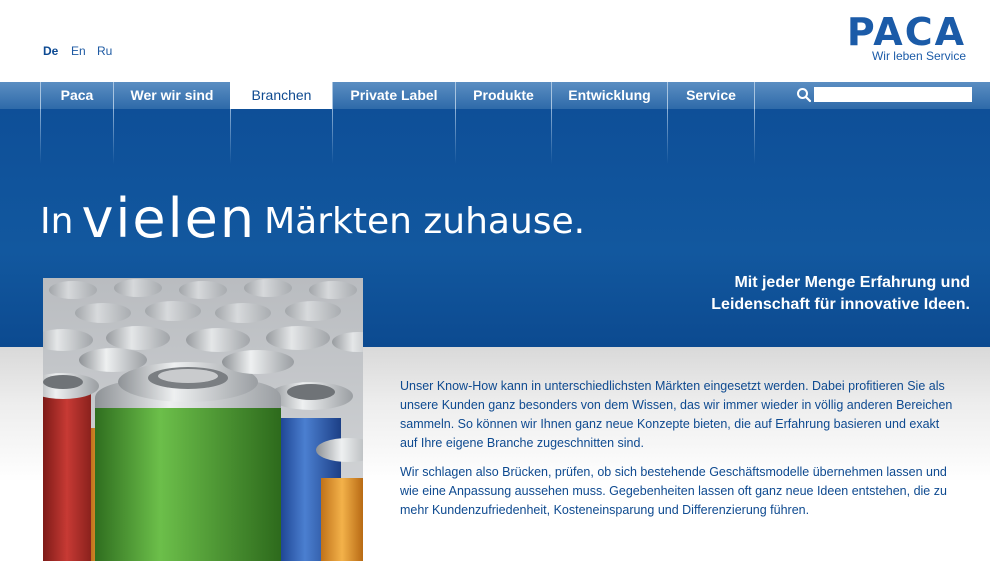  Describe the element at coordinates (281, 95) in the screenshot. I see `nav-item-branchen: Branchen` at that location.